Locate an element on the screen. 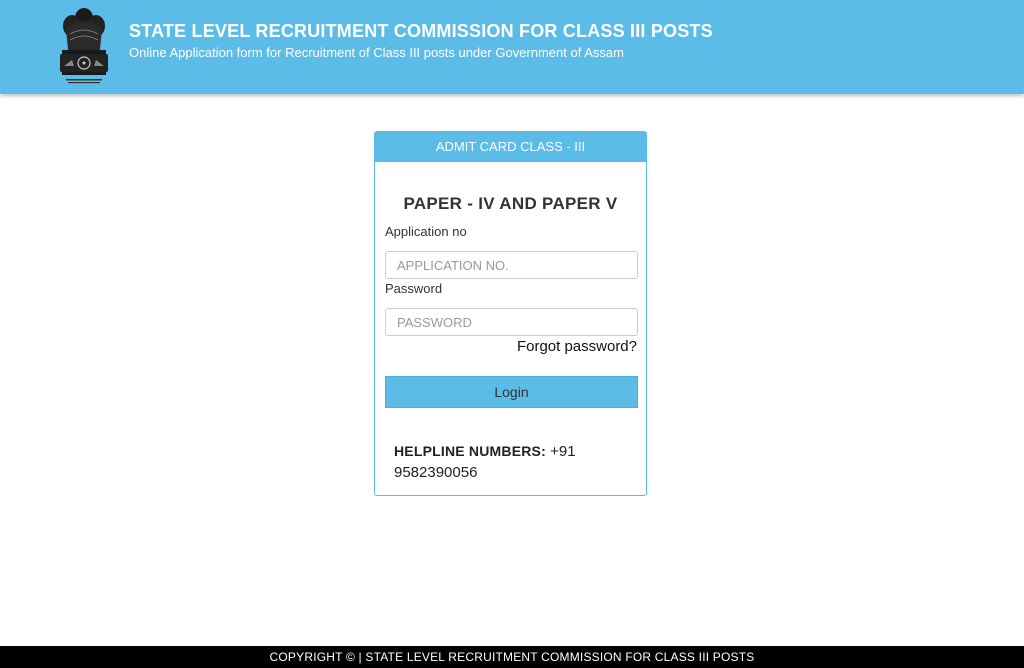 This screenshot has width=1024, height=668. card-header: ADMIT CARD CLASS - III is located at coordinates (510, 147).